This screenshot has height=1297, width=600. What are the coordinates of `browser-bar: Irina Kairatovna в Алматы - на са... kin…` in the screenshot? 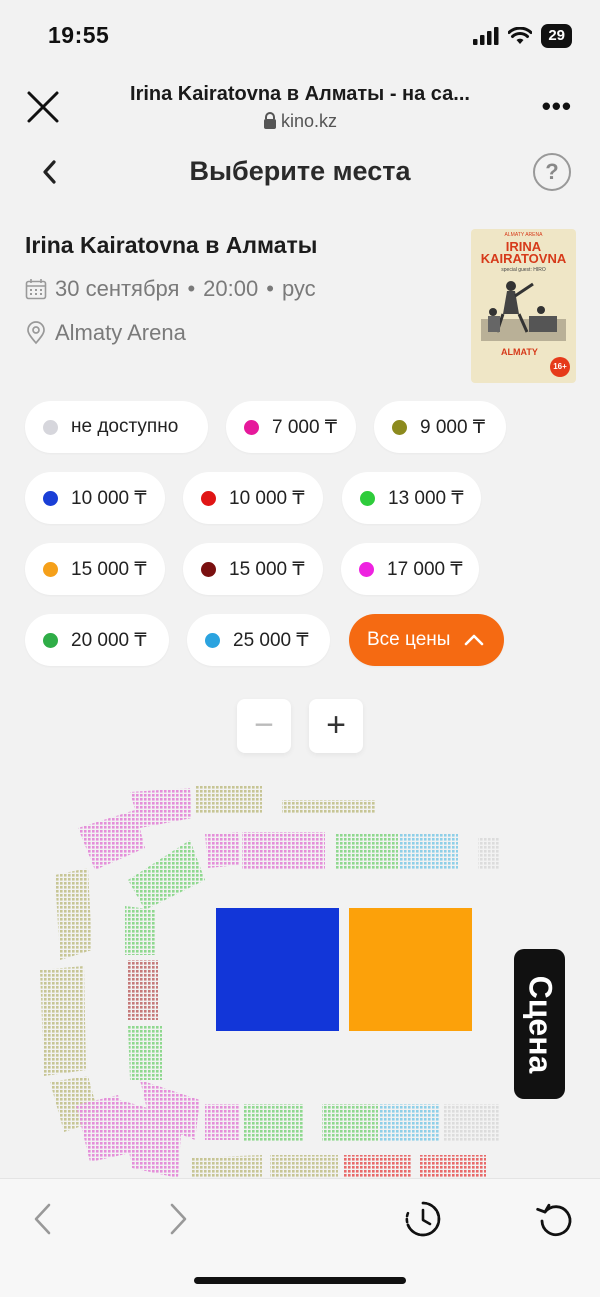 It's located at (300, 105).